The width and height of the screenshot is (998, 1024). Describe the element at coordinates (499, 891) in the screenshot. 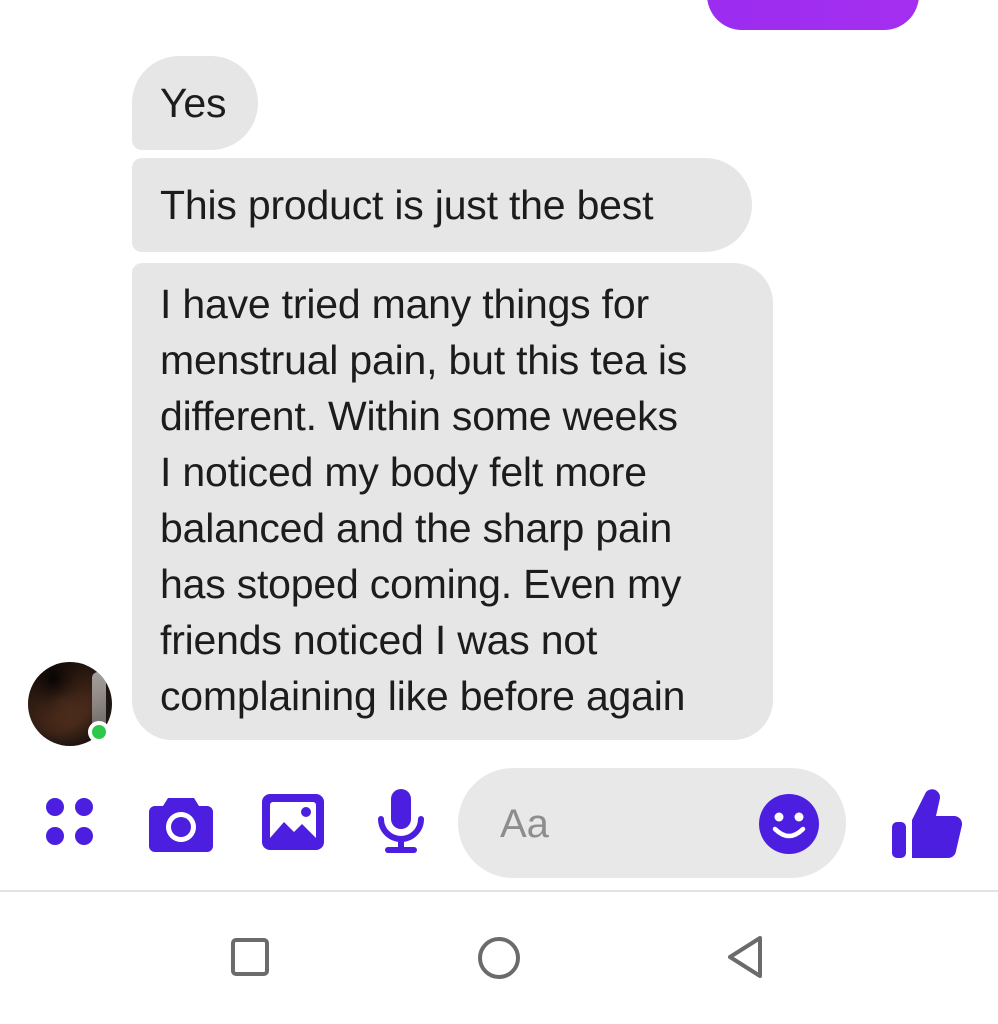

I see `composer-divider` at that location.